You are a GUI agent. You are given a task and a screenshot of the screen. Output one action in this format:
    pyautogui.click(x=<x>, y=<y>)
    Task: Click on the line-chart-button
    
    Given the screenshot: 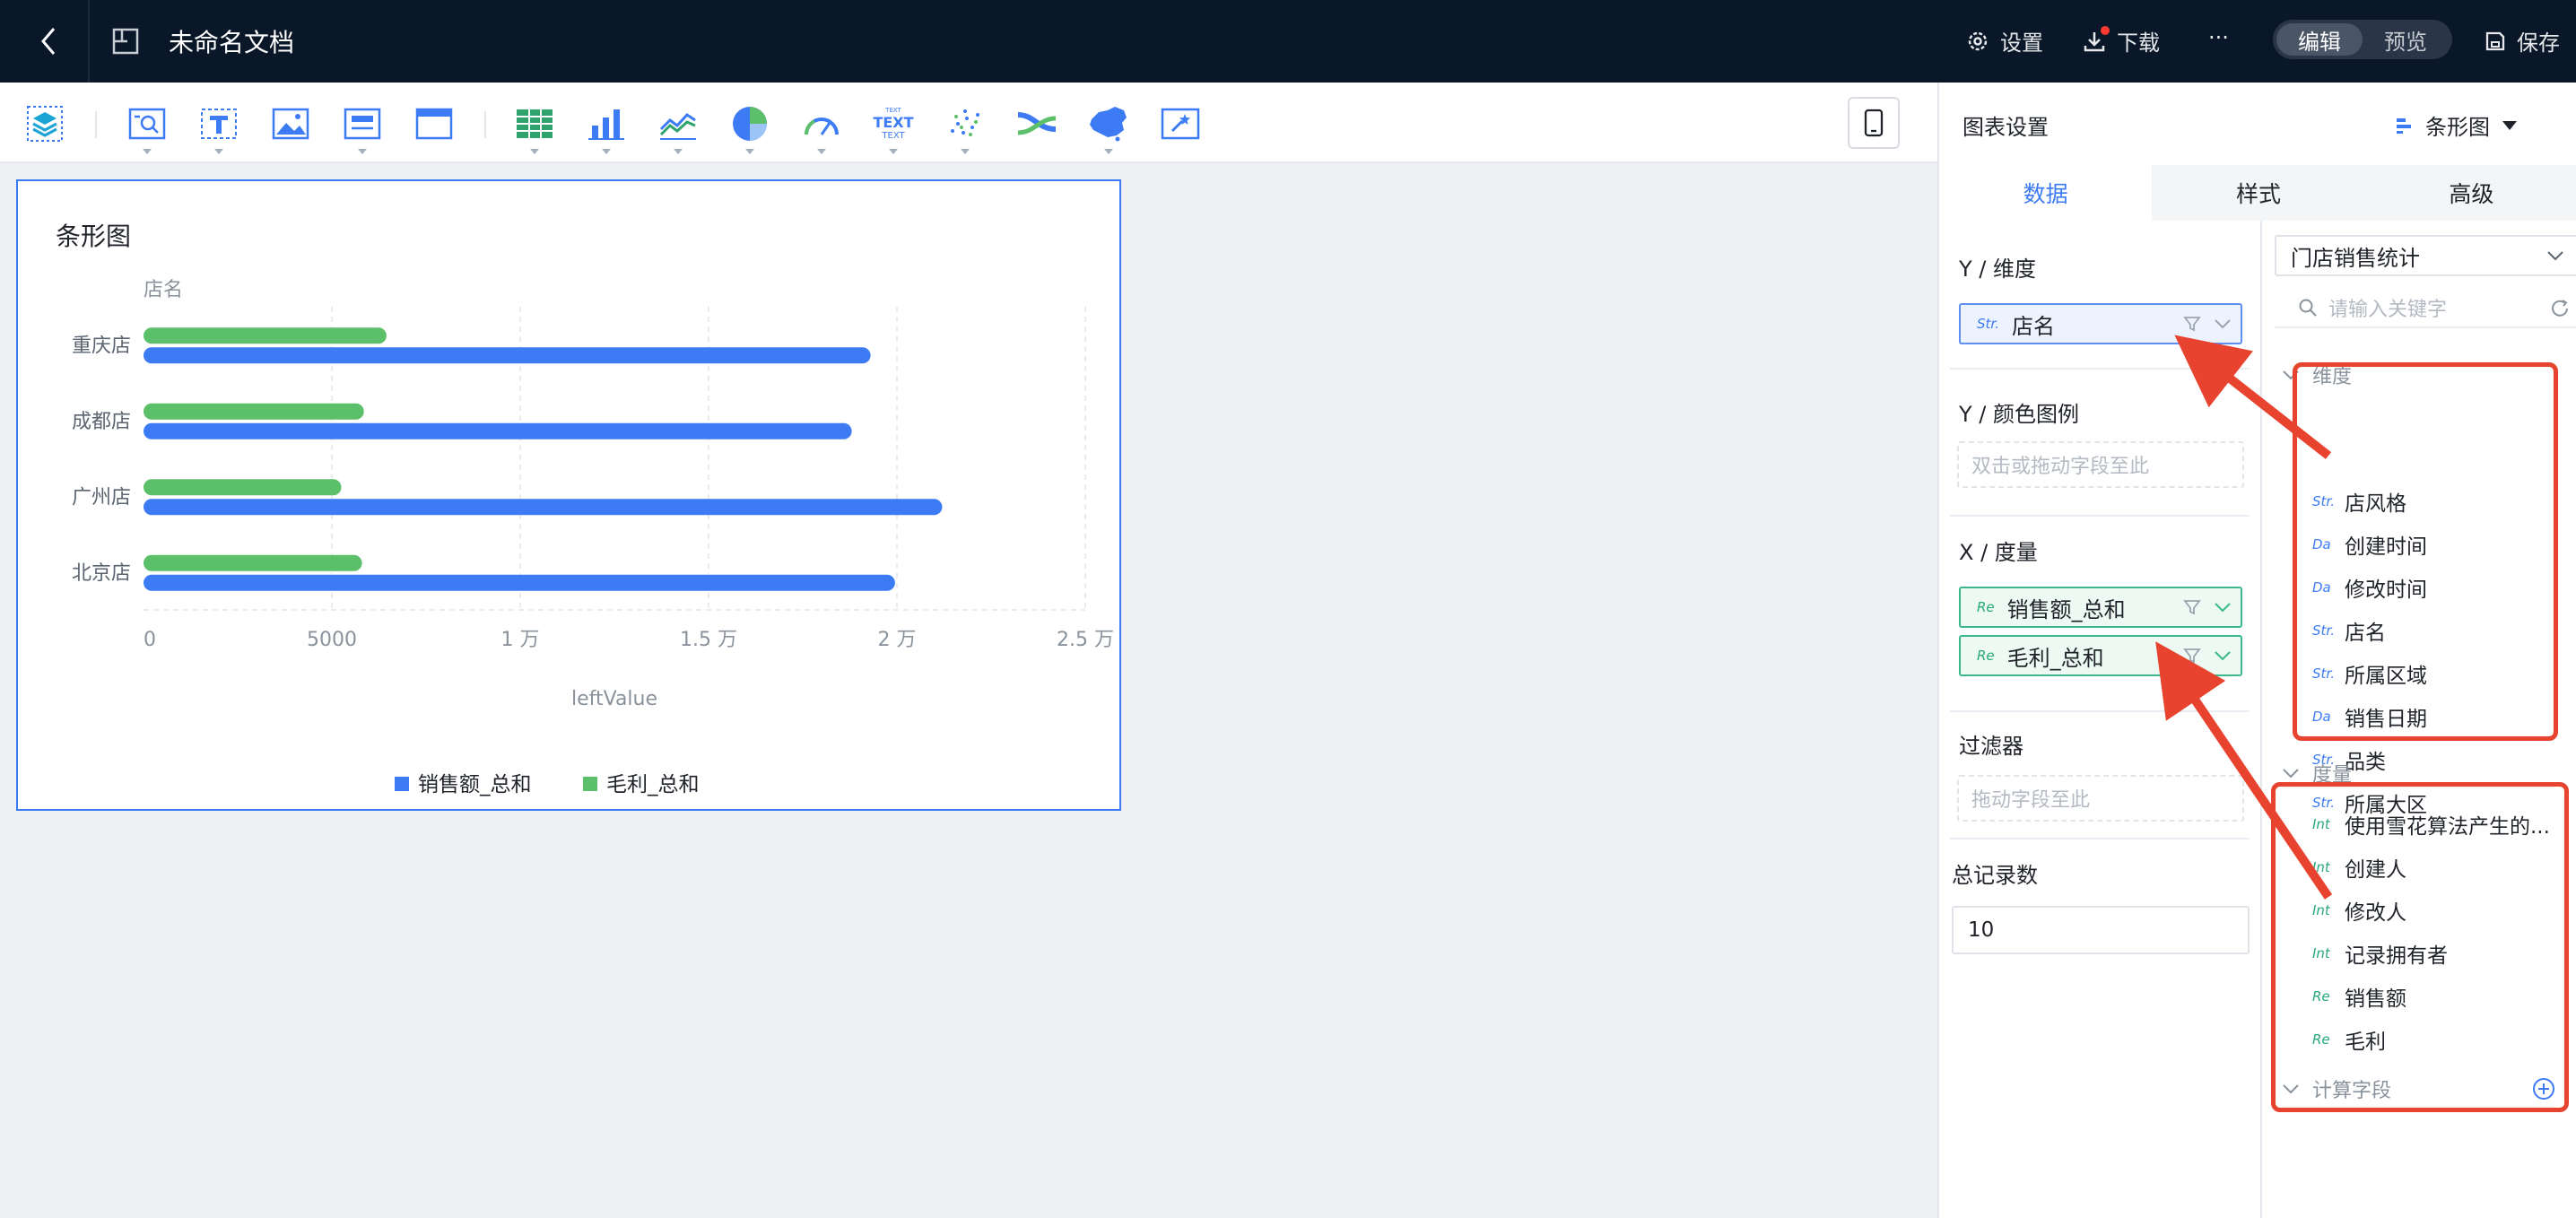 What is the action you would take?
    pyautogui.click(x=678, y=128)
    